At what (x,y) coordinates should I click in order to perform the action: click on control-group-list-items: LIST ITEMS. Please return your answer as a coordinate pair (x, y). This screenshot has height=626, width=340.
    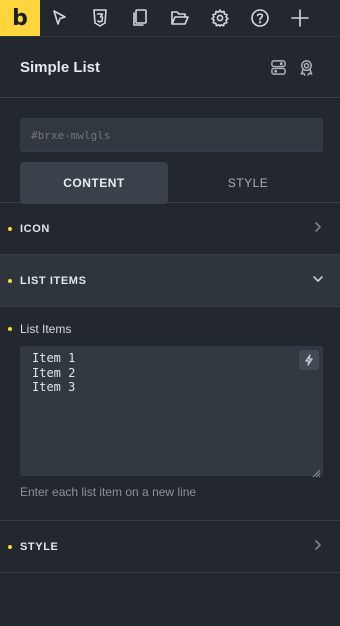
    Looking at the image, I should click on (170, 281).